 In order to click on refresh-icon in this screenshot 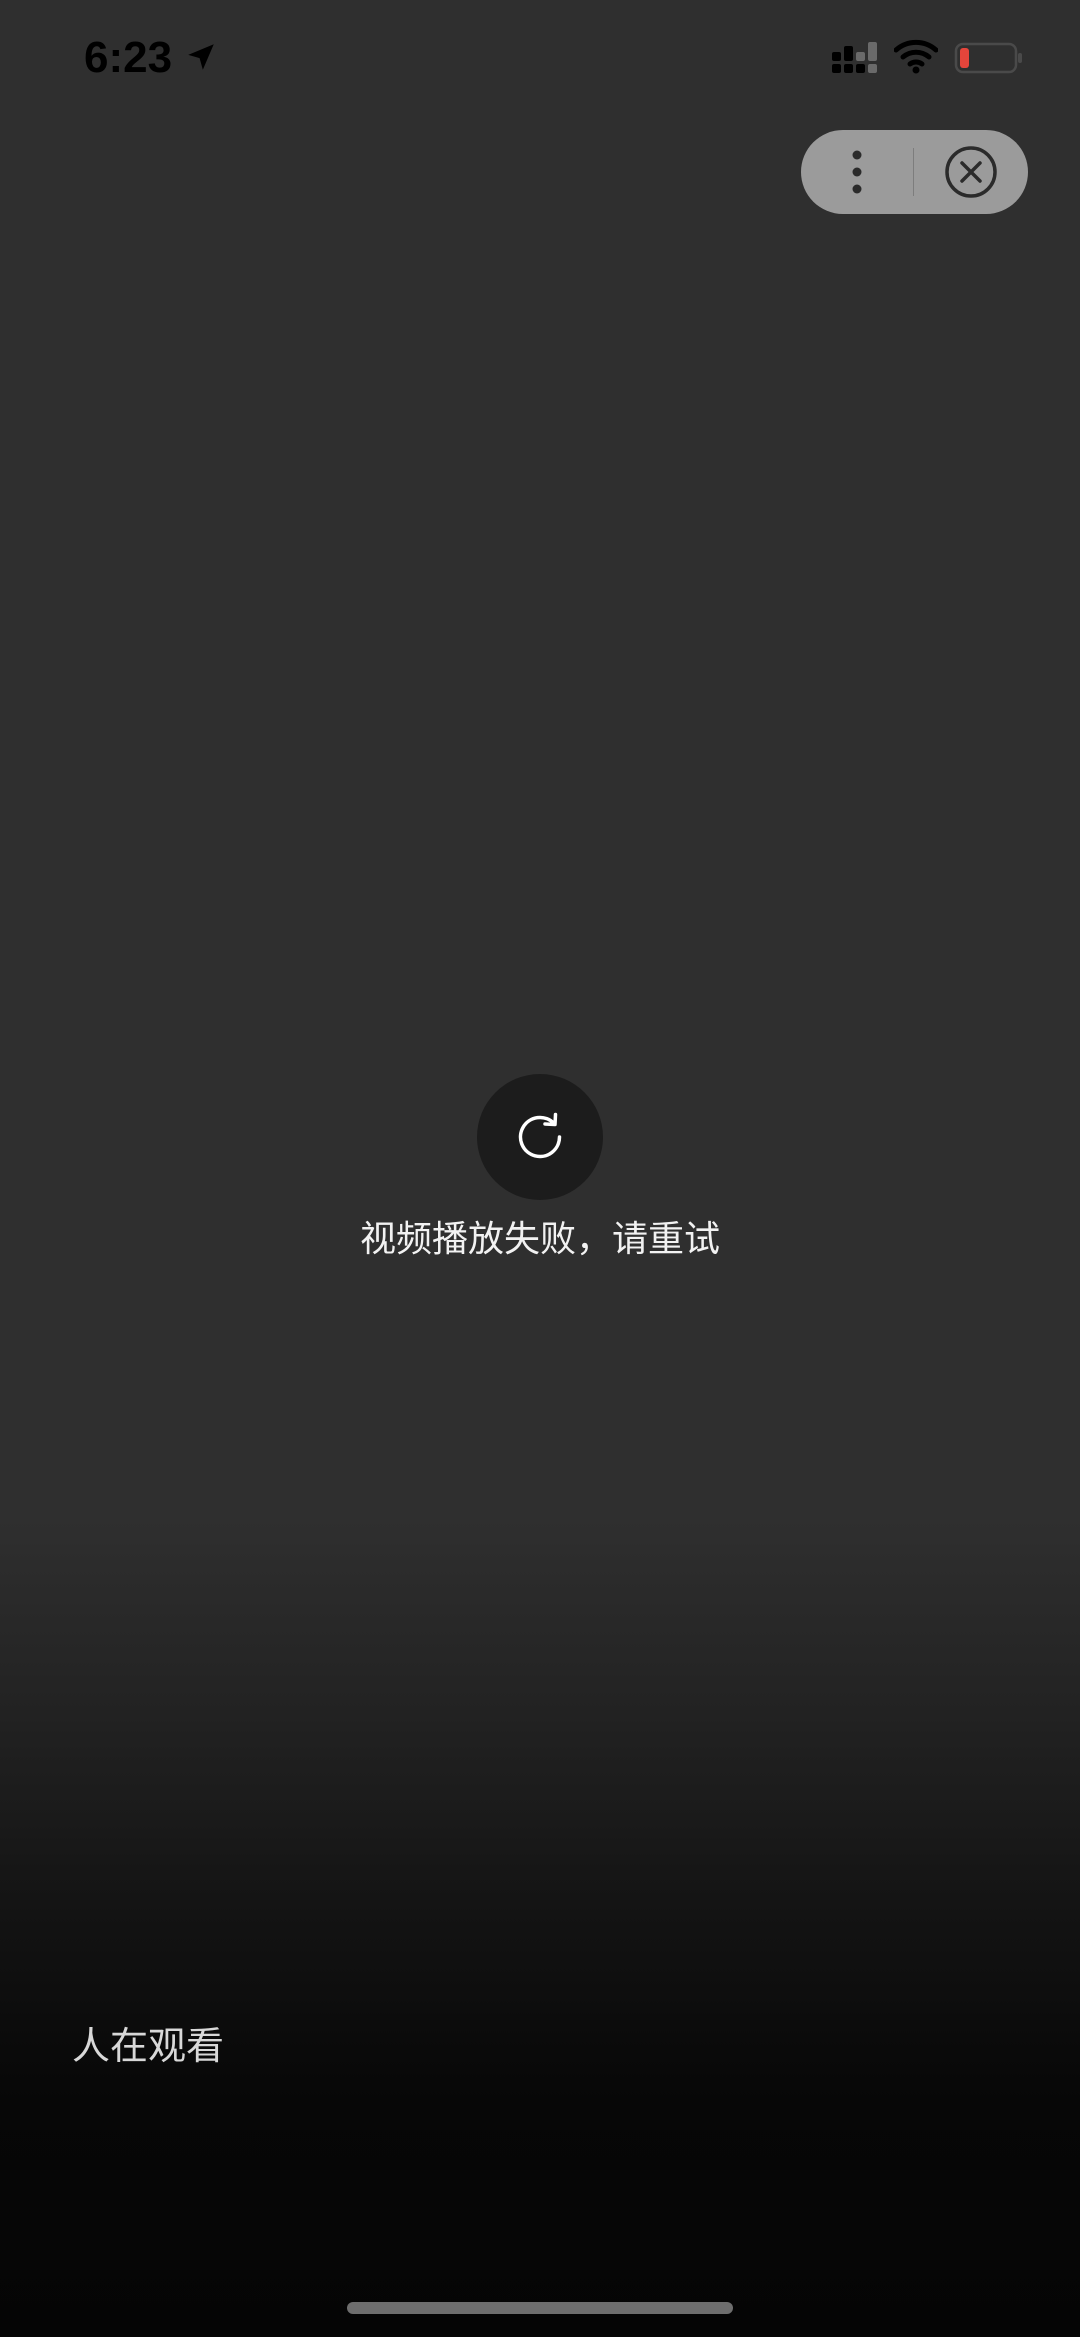, I will do `click(540, 1135)`.